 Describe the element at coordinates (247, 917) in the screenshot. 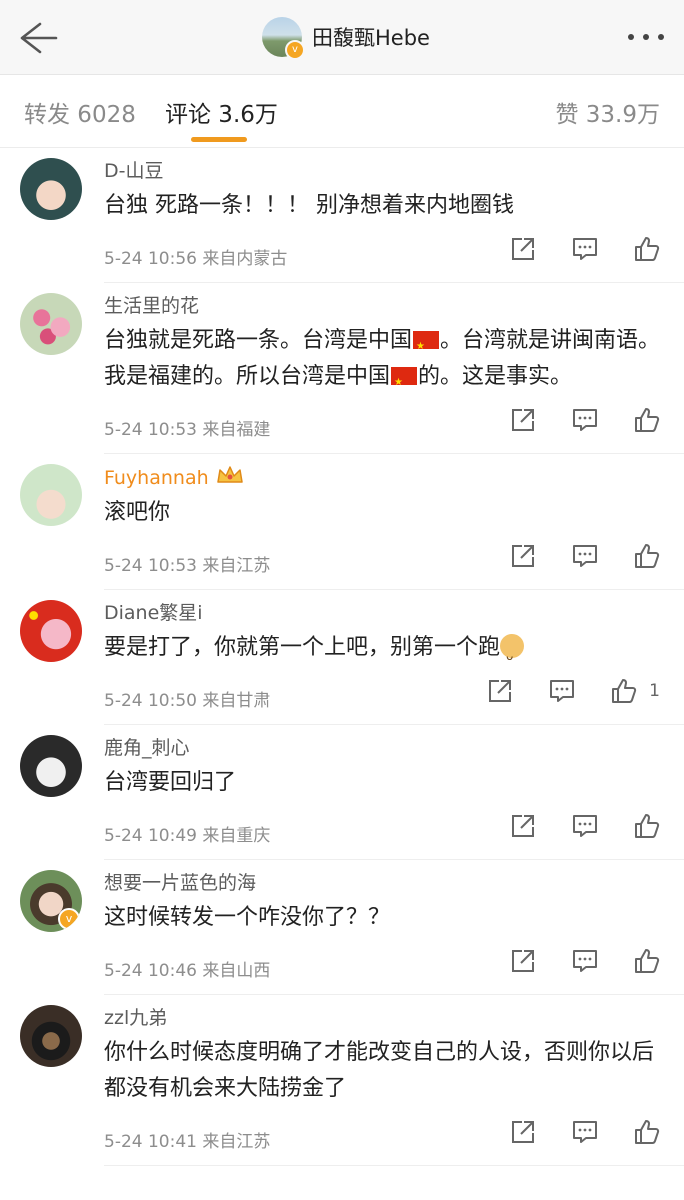

I see `comment-text: 这时候转发一个咋没你了？？` at that location.